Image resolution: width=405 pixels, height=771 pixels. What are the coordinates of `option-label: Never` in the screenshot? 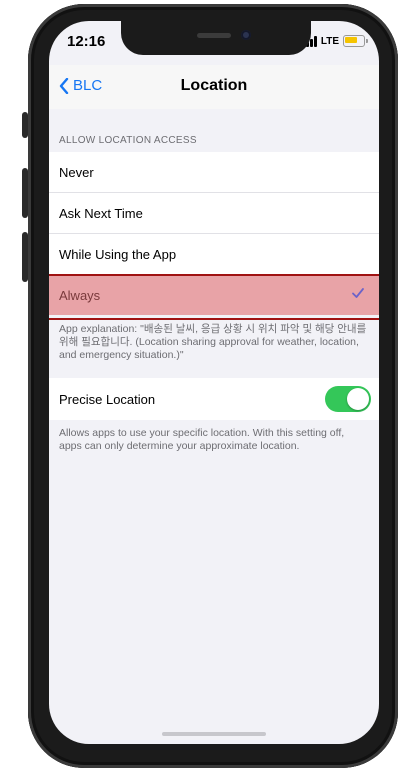 It's located at (76, 172).